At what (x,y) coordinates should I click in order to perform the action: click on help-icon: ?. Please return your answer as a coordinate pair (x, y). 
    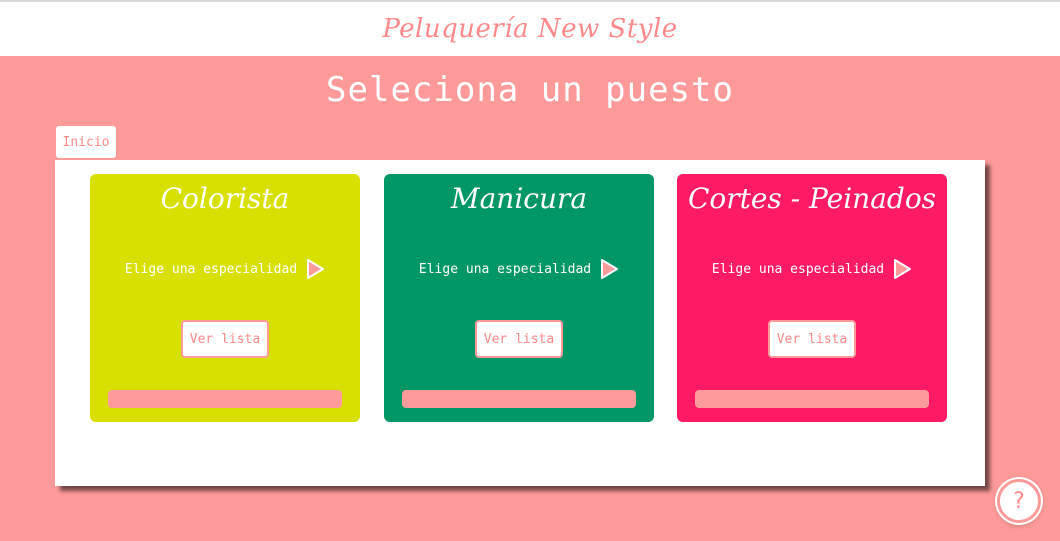
    Looking at the image, I should click on (1019, 501).